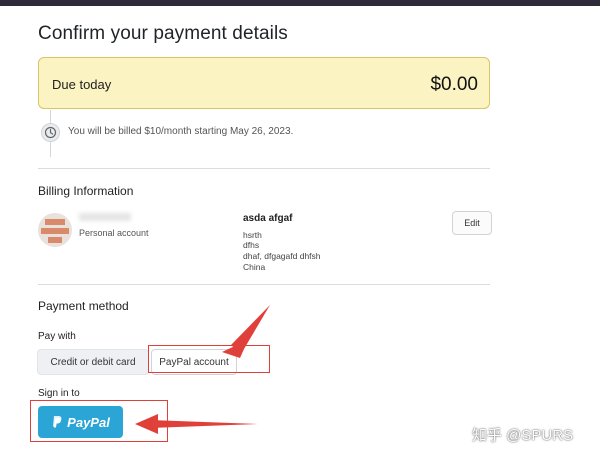 The image size is (600, 459). What do you see at coordinates (146, 424) in the screenshot?
I see `annotation-arrow-head-icon` at bounding box center [146, 424].